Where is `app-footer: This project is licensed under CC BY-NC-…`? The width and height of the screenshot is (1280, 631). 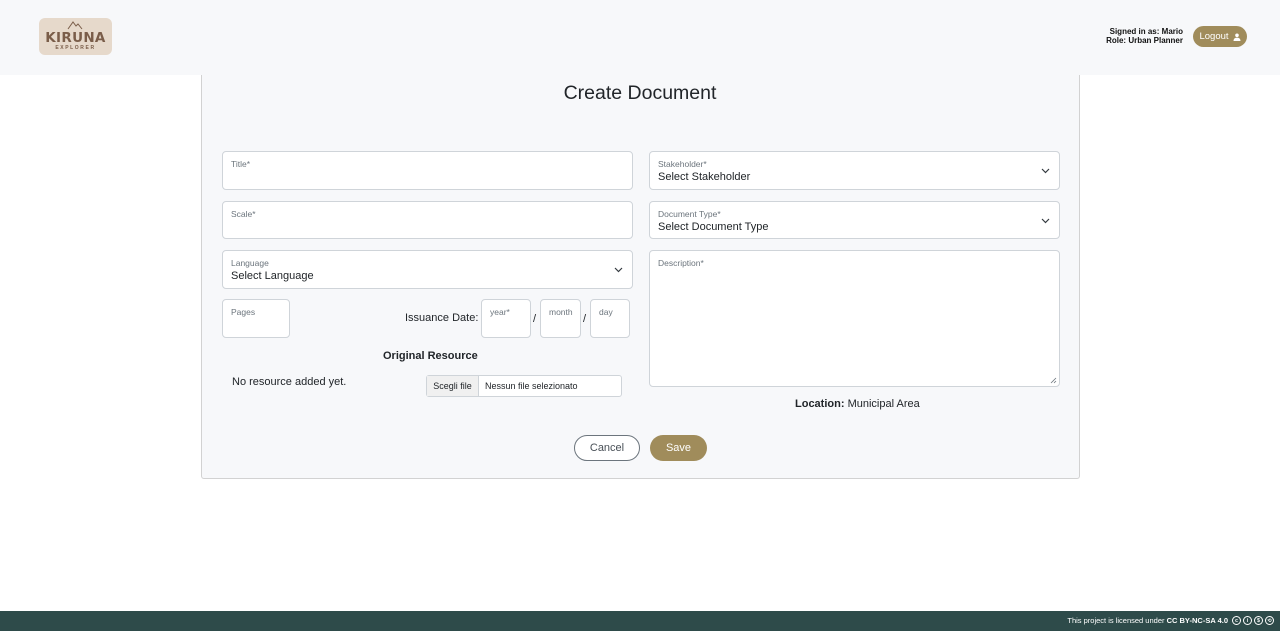 app-footer: This project is licensed under CC BY-NC-… is located at coordinates (640, 621).